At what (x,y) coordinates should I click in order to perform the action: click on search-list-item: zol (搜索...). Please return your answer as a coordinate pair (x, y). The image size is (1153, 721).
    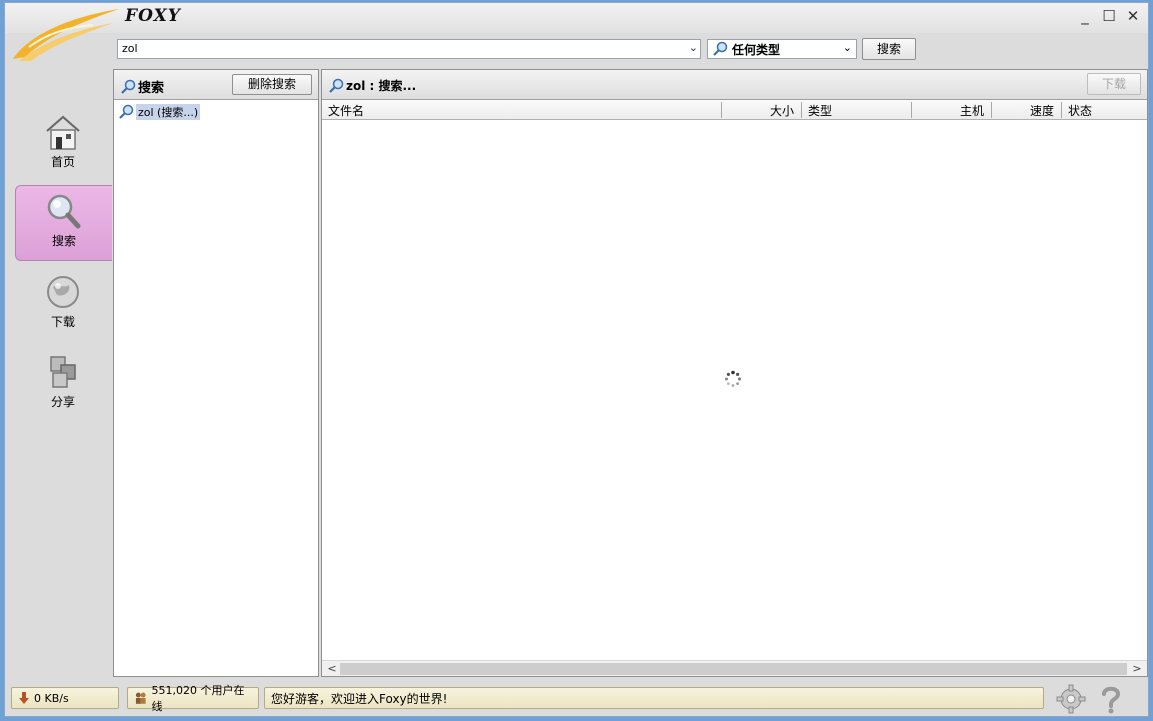
    Looking at the image, I should click on (159, 112).